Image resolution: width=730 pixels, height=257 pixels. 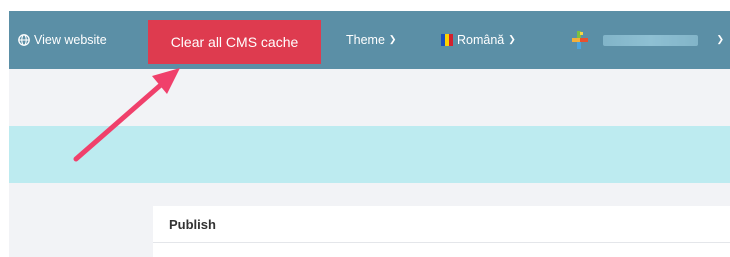 I want to click on globe-icon, so click(x=24, y=40).